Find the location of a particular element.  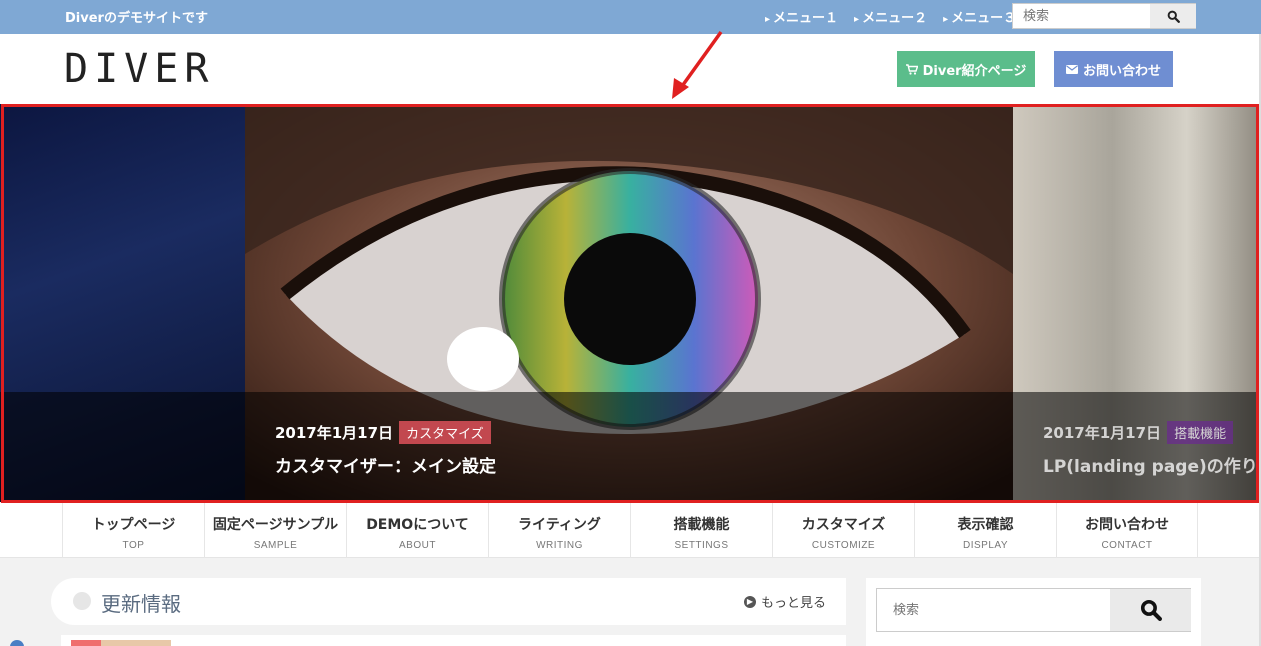

sidebar-search-input is located at coordinates (993, 610).